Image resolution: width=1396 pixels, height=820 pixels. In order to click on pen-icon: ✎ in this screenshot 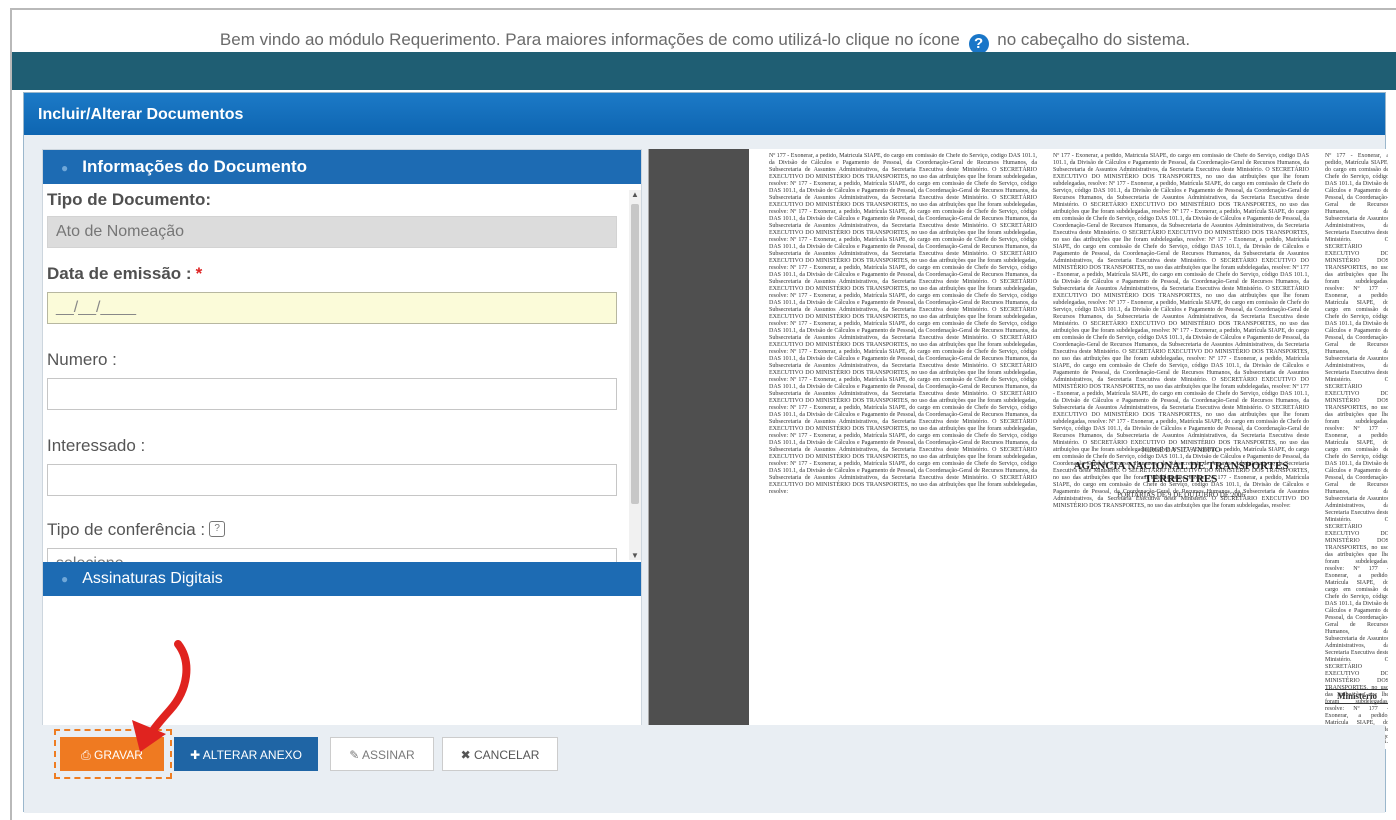, I will do `click(356, 755)`.